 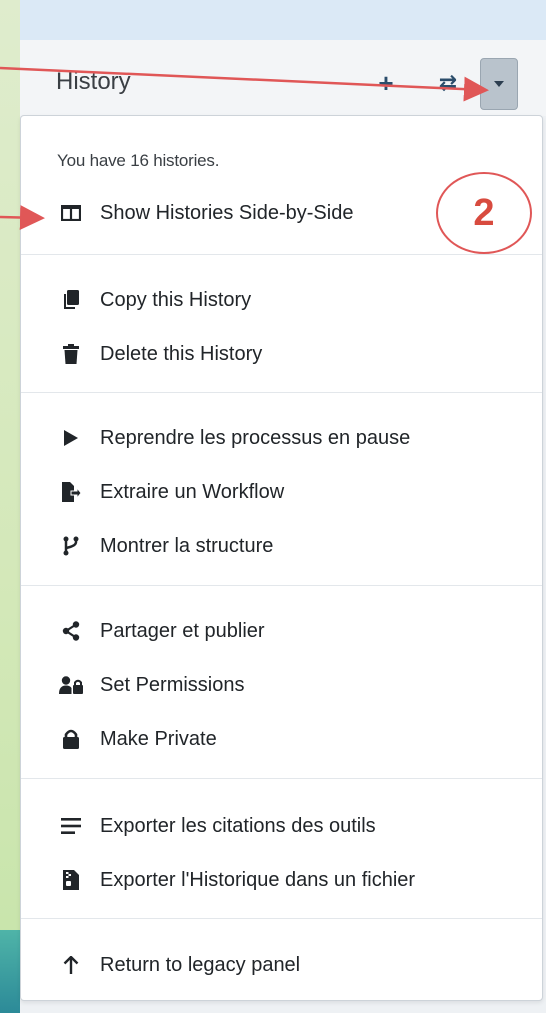 What do you see at coordinates (281, 546) in the screenshot?
I see `menu-item-show-structure: Montrer la structure` at bounding box center [281, 546].